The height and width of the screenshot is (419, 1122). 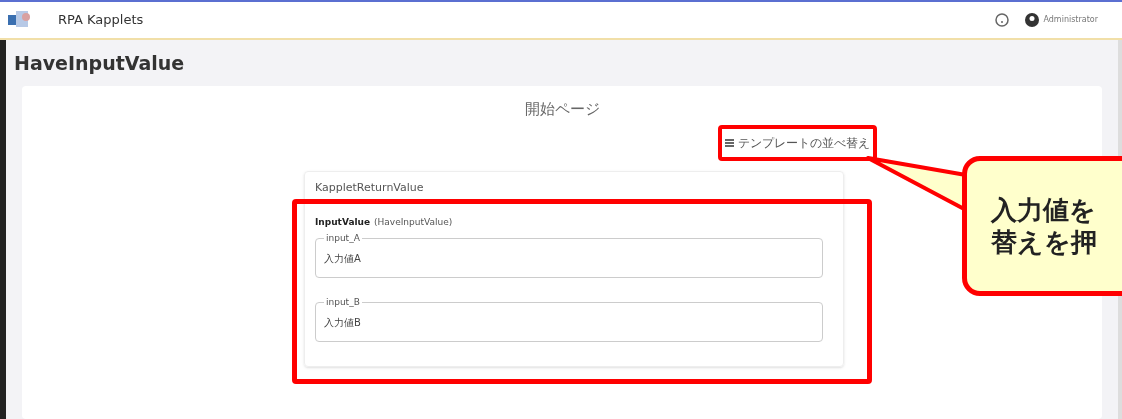 I want to click on app-name: RPA Kapplets, so click(x=101, y=20).